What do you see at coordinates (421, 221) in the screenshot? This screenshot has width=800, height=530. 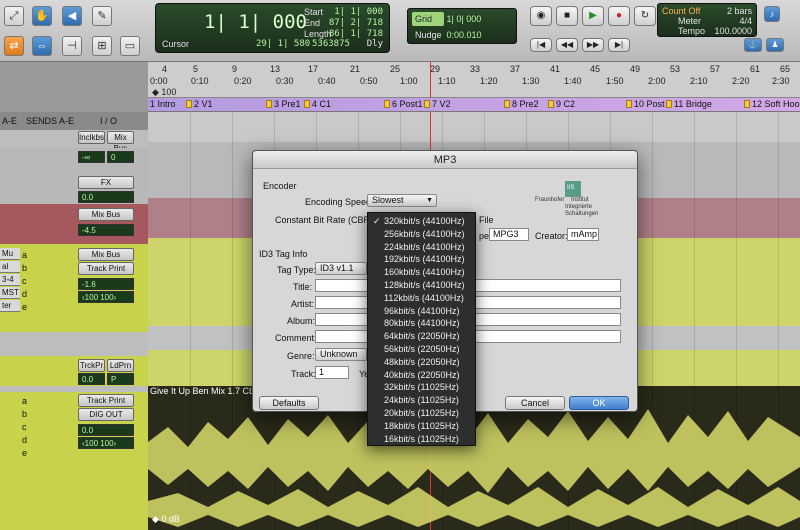 I see `bitrate-option: ✓ 320kbit/s (44100Hz)` at bounding box center [421, 221].